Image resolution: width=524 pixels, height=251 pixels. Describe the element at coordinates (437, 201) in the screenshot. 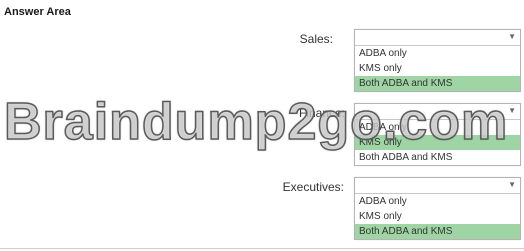

I see `executives-option-adba-only: ADBA only` at that location.